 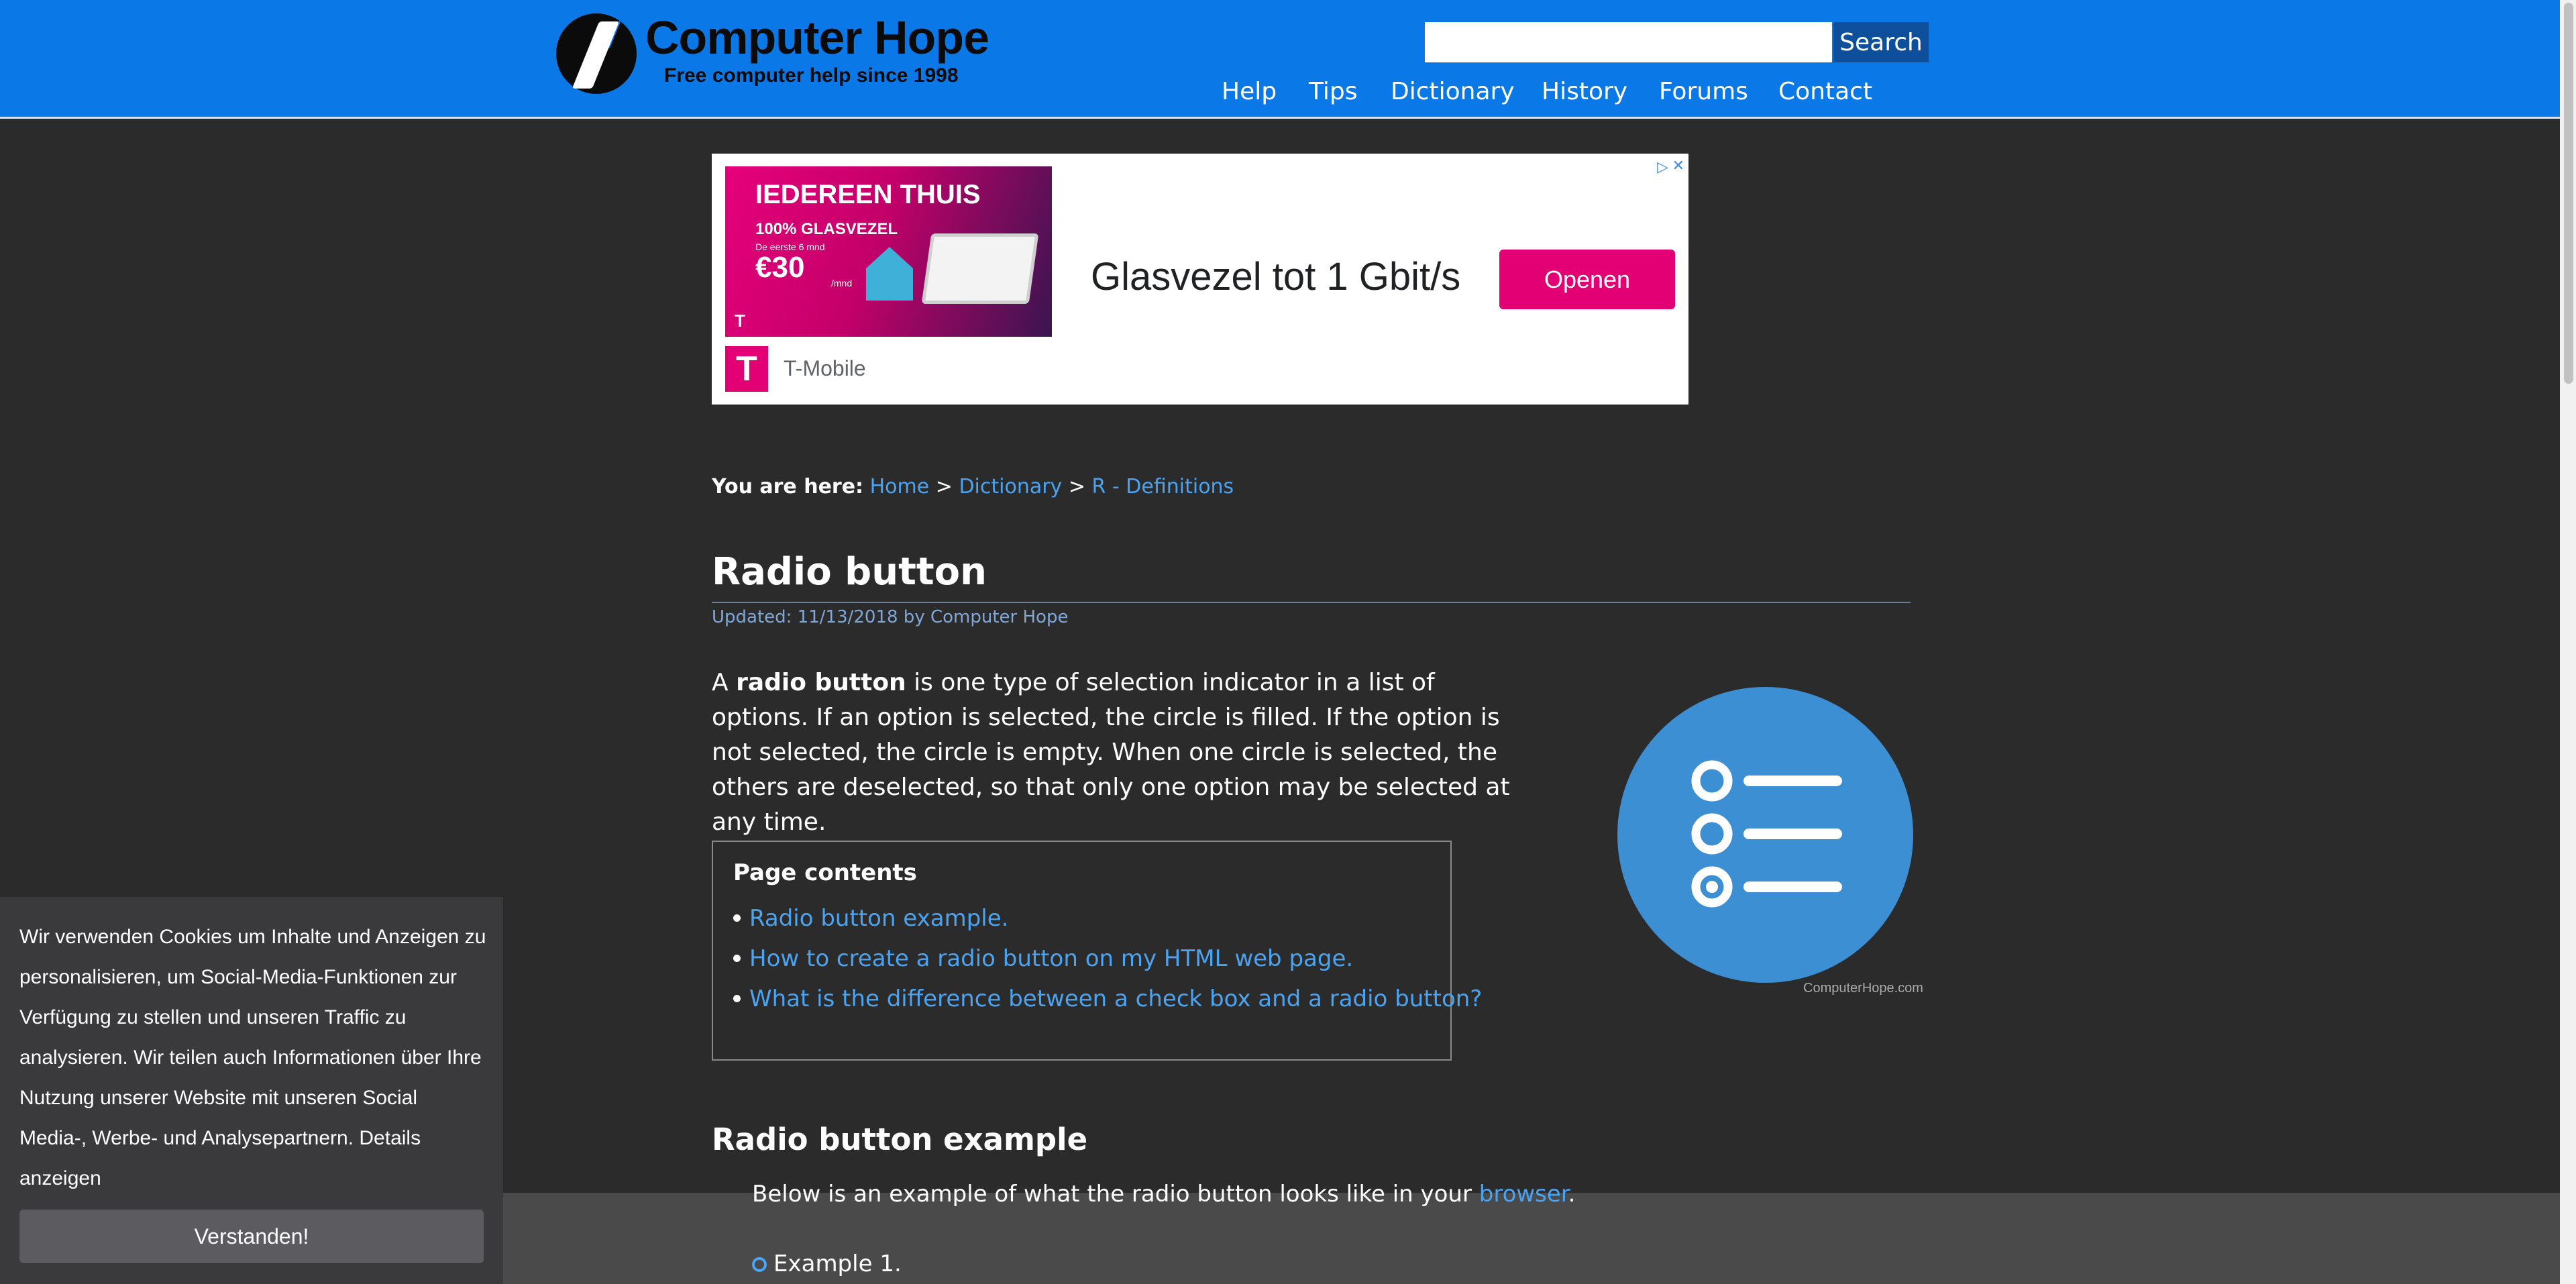 I want to click on example-label: Example 1., so click(x=837, y=1263).